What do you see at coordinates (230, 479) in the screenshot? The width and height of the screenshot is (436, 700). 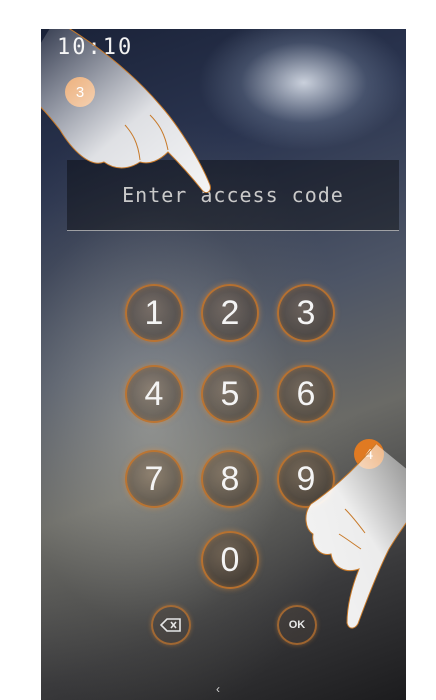 I see `keypad-key-8: 8` at bounding box center [230, 479].